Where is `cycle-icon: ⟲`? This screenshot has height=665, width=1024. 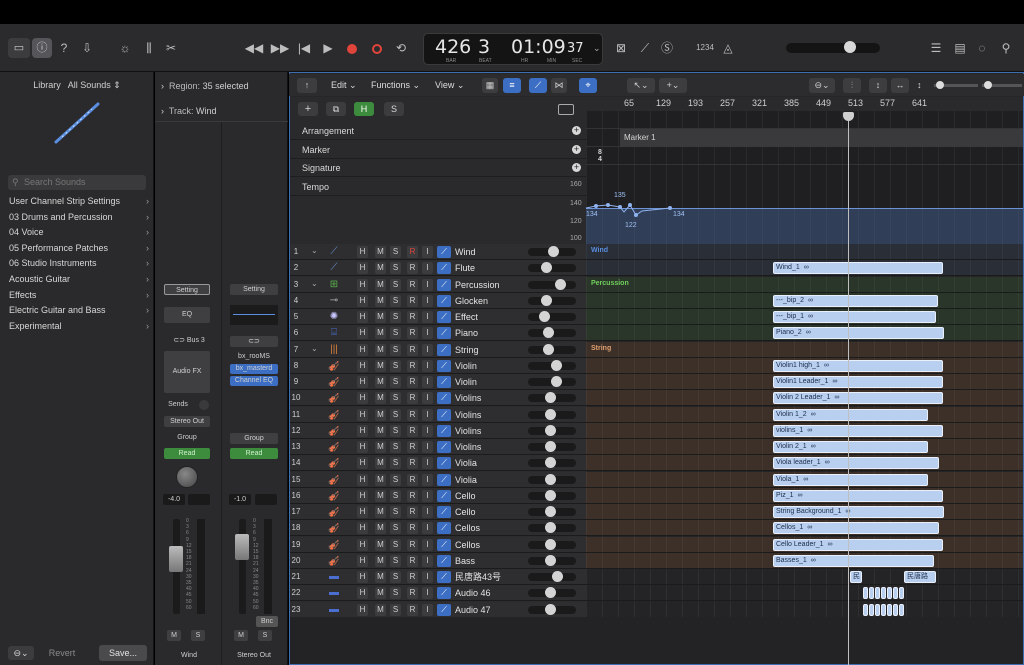 cycle-icon: ⟲ is located at coordinates (401, 48).